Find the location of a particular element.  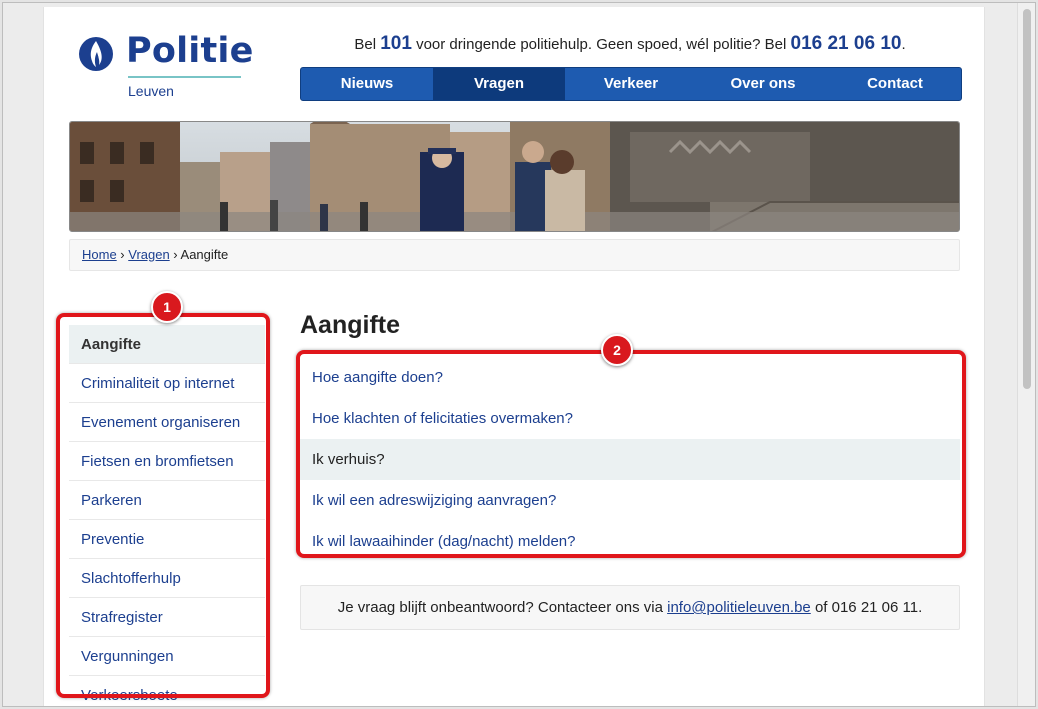

breadcrumb: Home › Vragen › Aangifte is located at coordinates (514, 255).